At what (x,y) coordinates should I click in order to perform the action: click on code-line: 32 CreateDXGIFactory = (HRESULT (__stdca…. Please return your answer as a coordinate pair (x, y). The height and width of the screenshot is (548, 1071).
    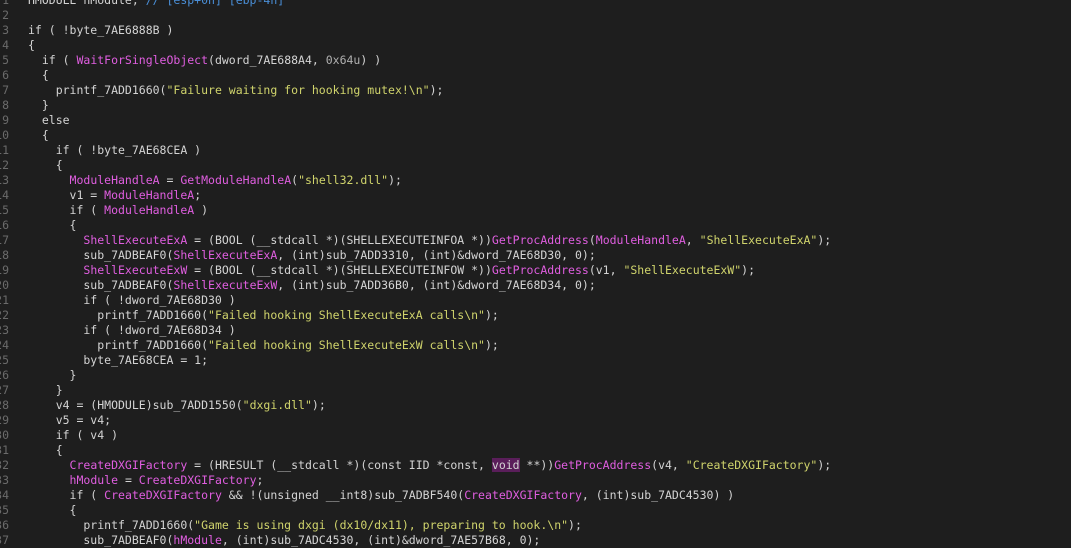
    Looking at the image, I should click on (535, 465).